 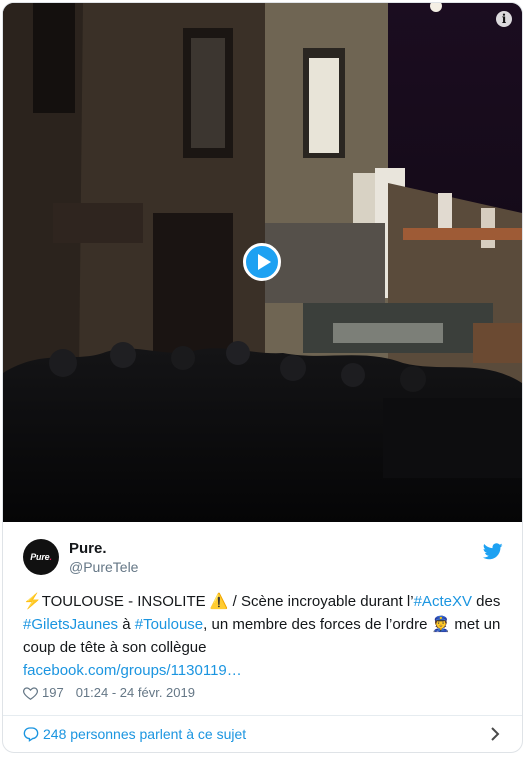 What do you see at coordinates (493, 551) in the screenshot?
I see `twitter-bird-icon` at bounding box center [493, 551].